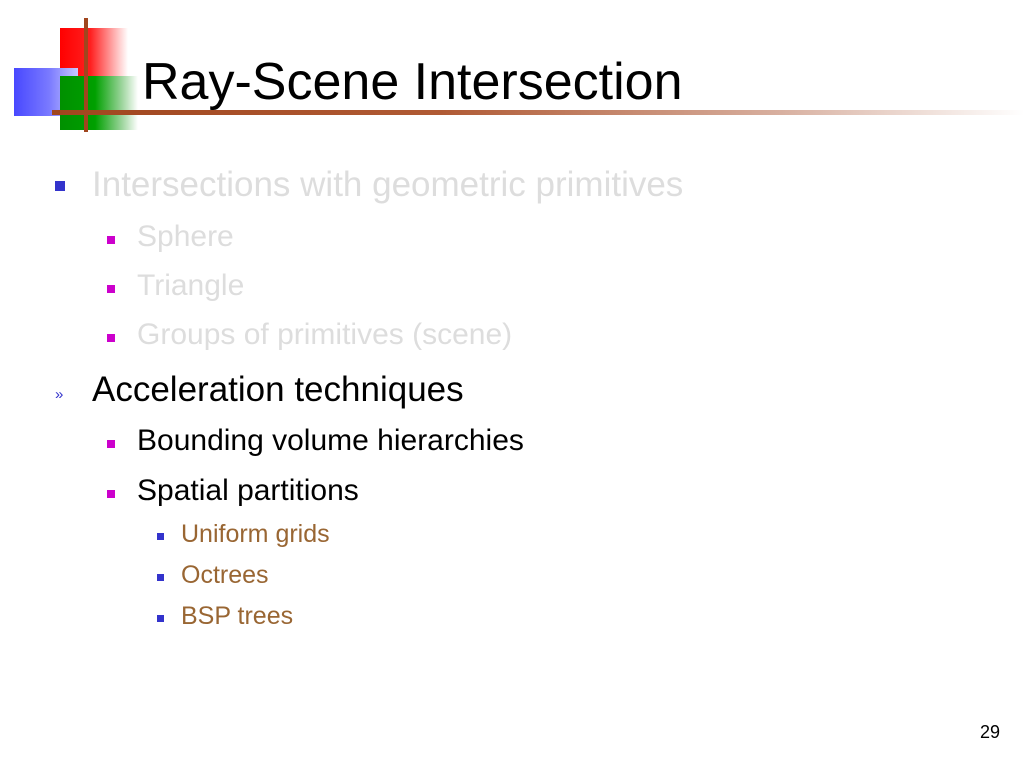 The width and height of the screenshot is (1024, 768). What do you see at coordinates (185, 236) in the screenshot?
I see `bullet-label: Sphere` at bounding box center [185, 236].